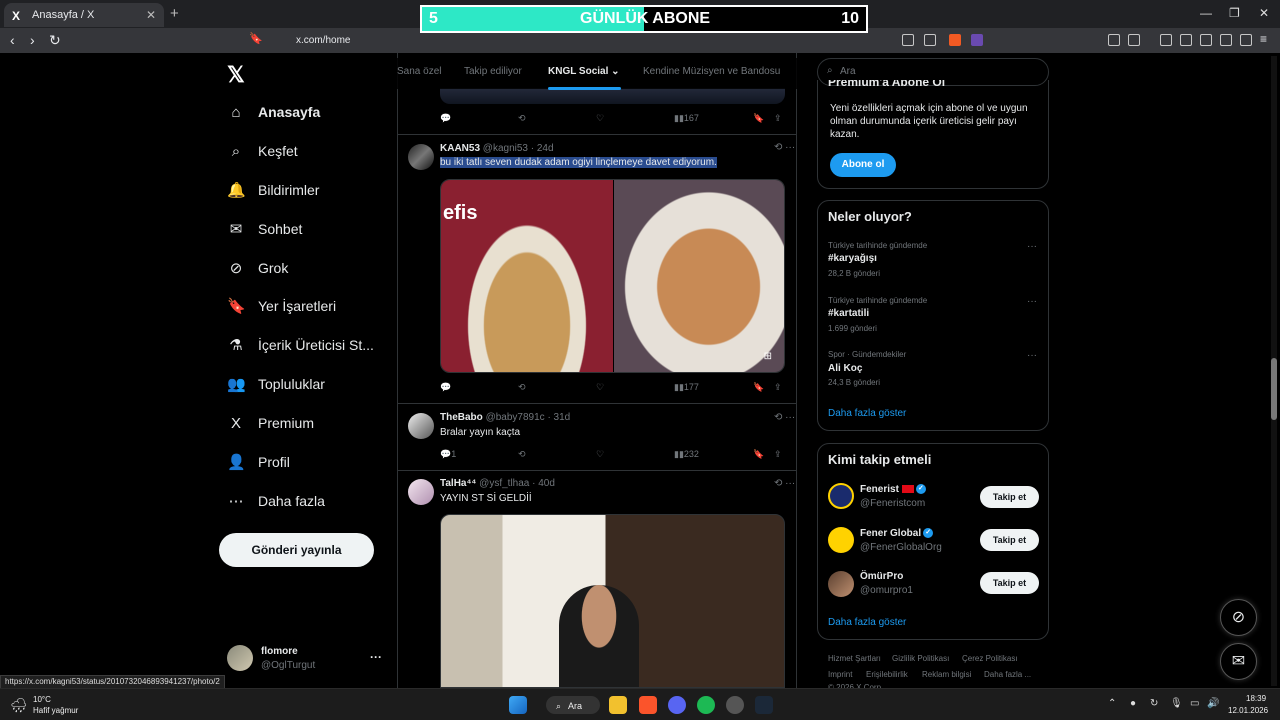 The height and width of the screenshot is (720, 1280). What do you see at coordinates (990, 658) in the screenshot?
I see `footer-link: Çerez Politikası` at bounding box center [990, 658].